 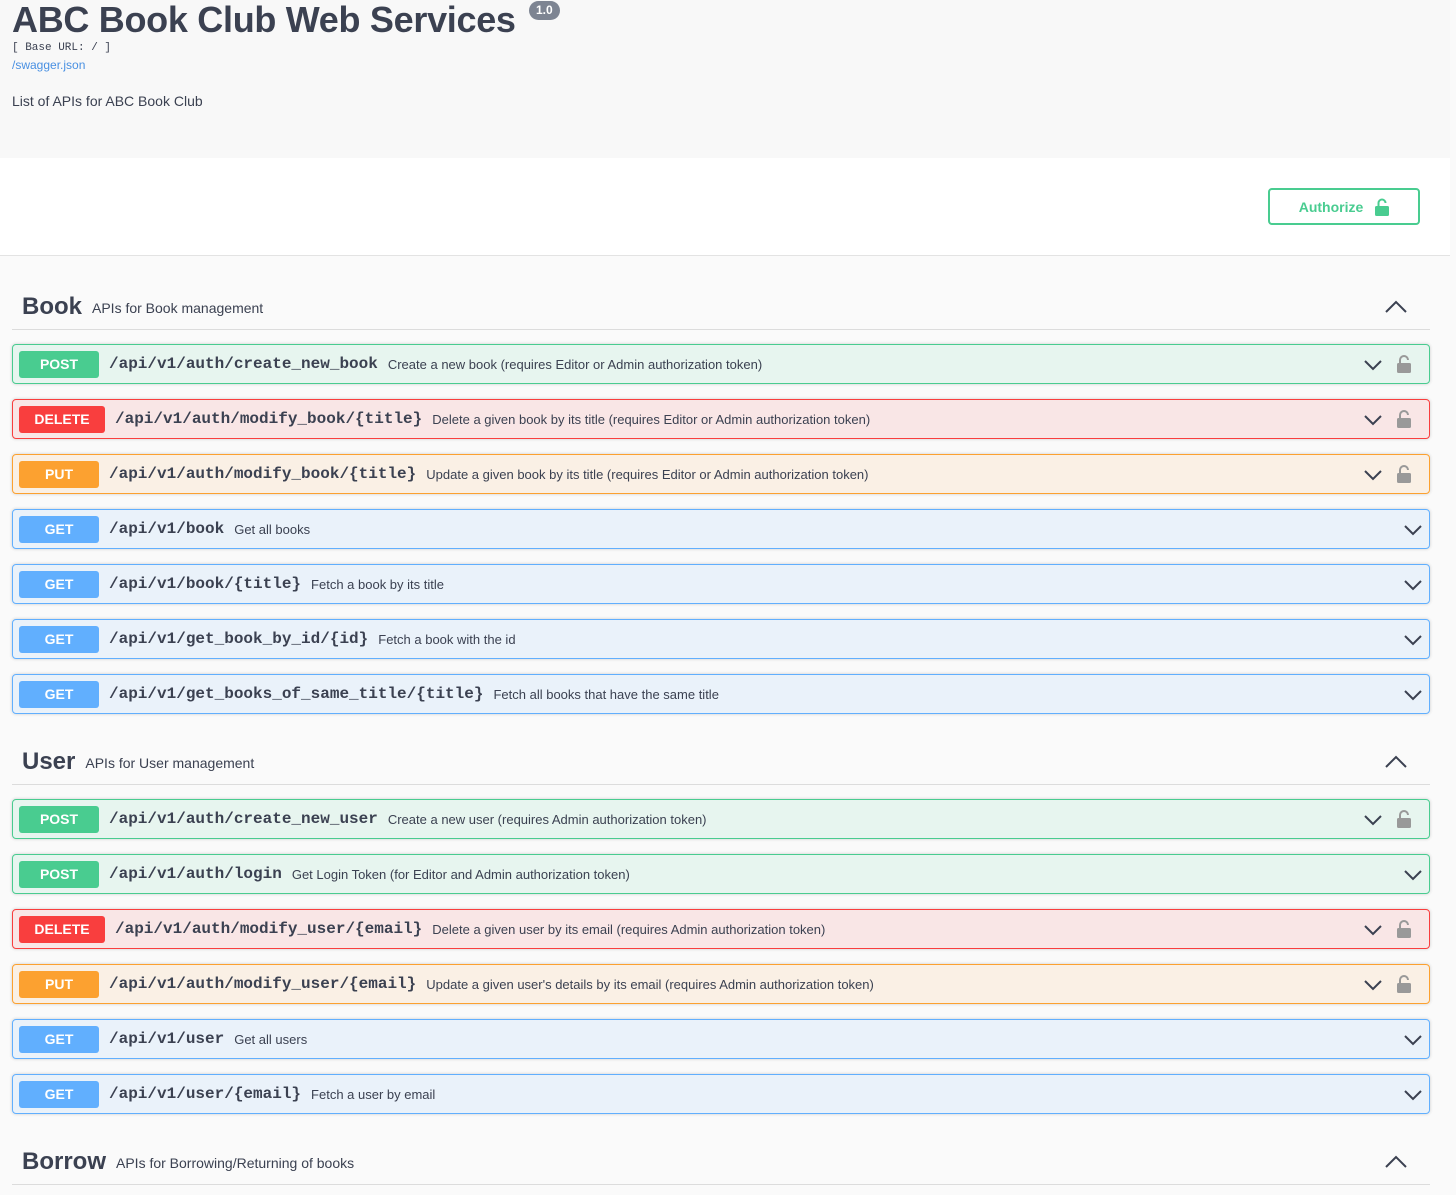 I want to click on tag-description: APIs for User management, so click(x=170, y=763).